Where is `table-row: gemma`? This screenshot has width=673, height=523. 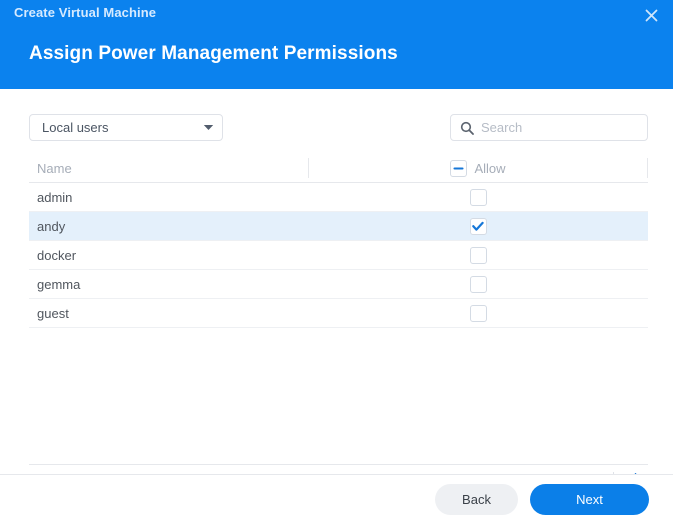
table-row: gemma is located at coordinates (338, 284).